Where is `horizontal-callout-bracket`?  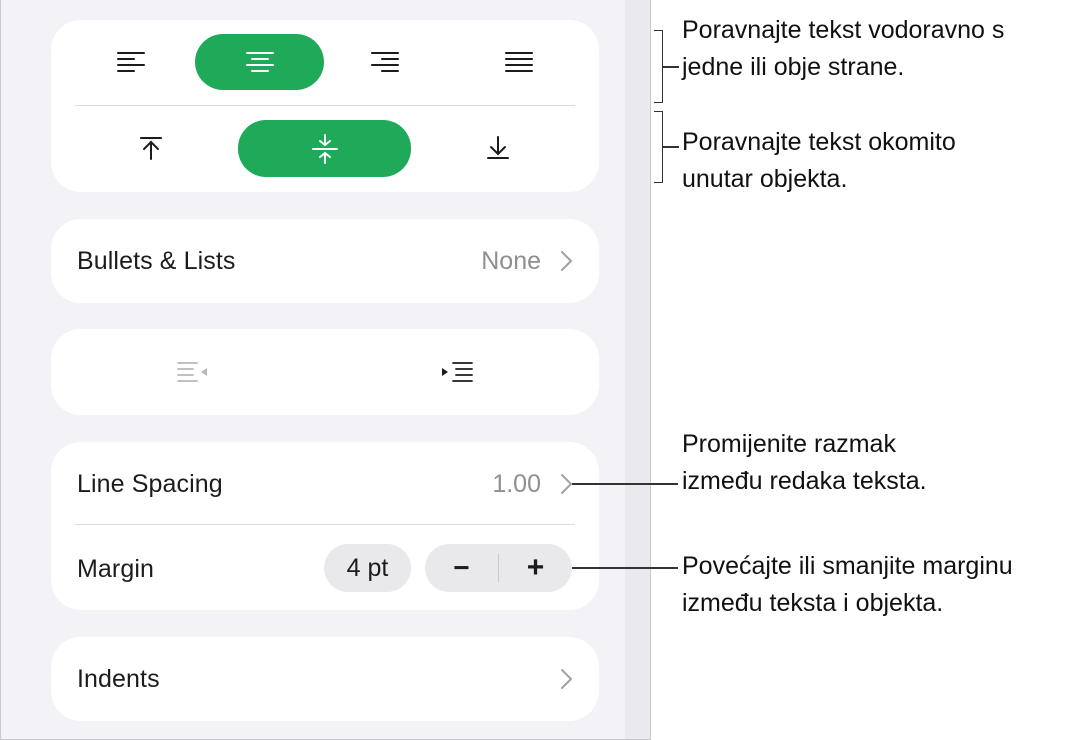 horizontal-callout-bracket is located at coordinates (658, 66).